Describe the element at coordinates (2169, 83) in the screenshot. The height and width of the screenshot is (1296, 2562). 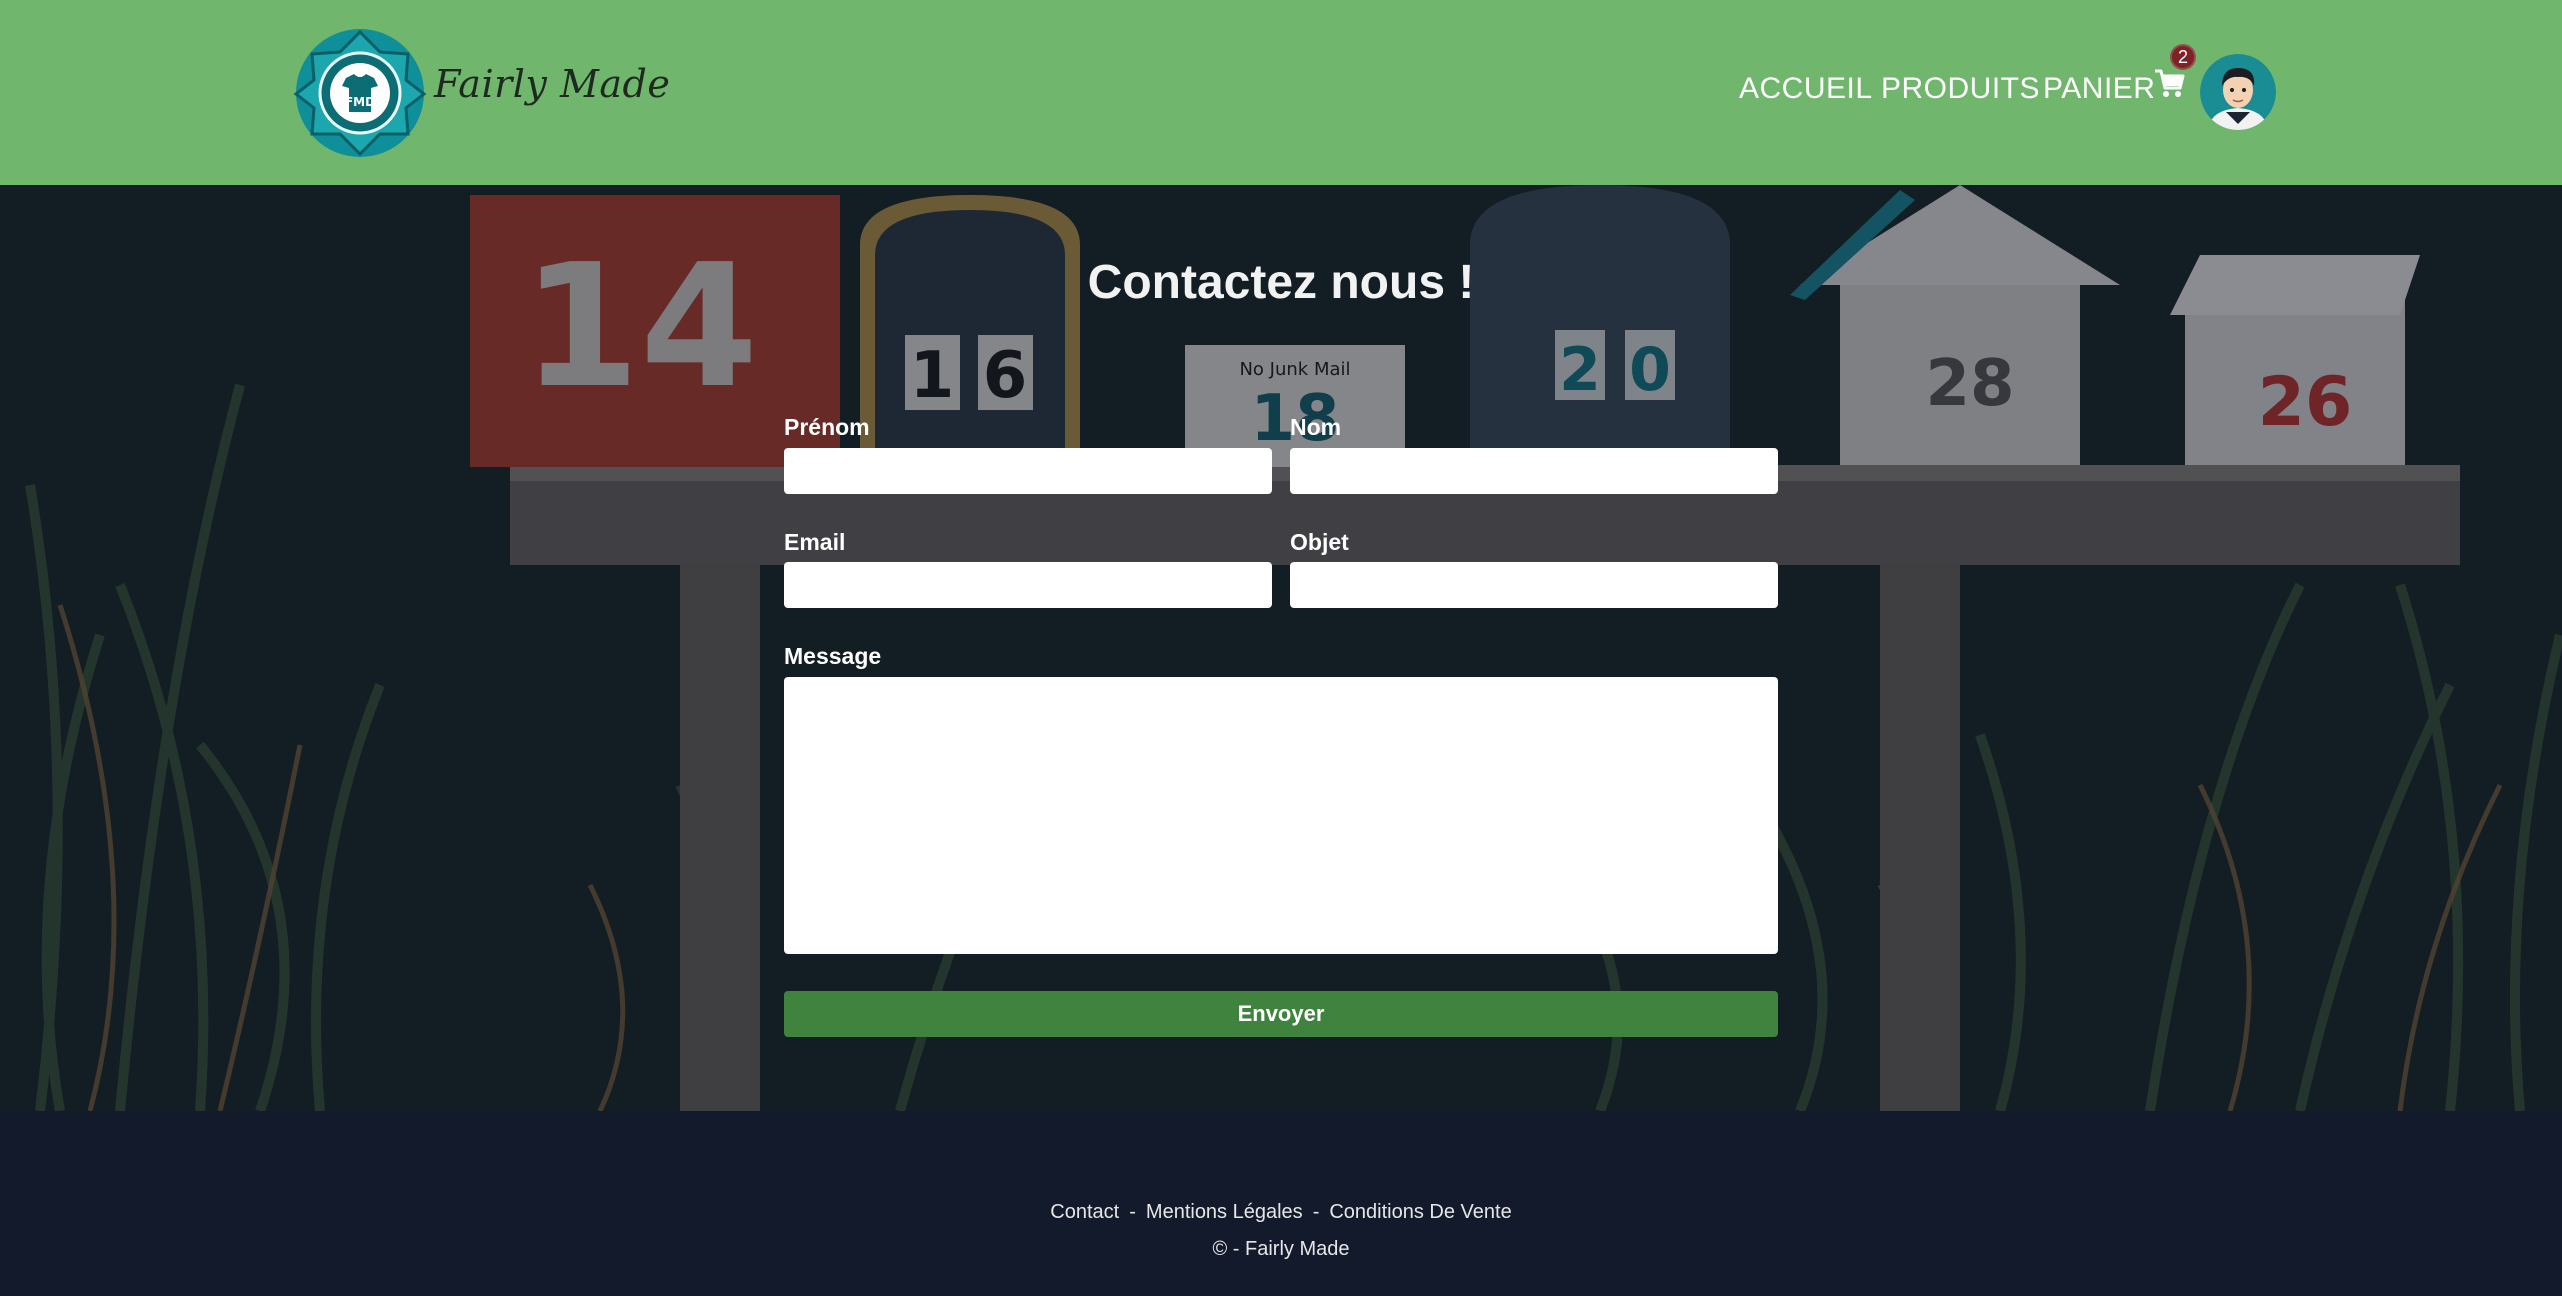
I see `shopping-cart-icon` at that location.